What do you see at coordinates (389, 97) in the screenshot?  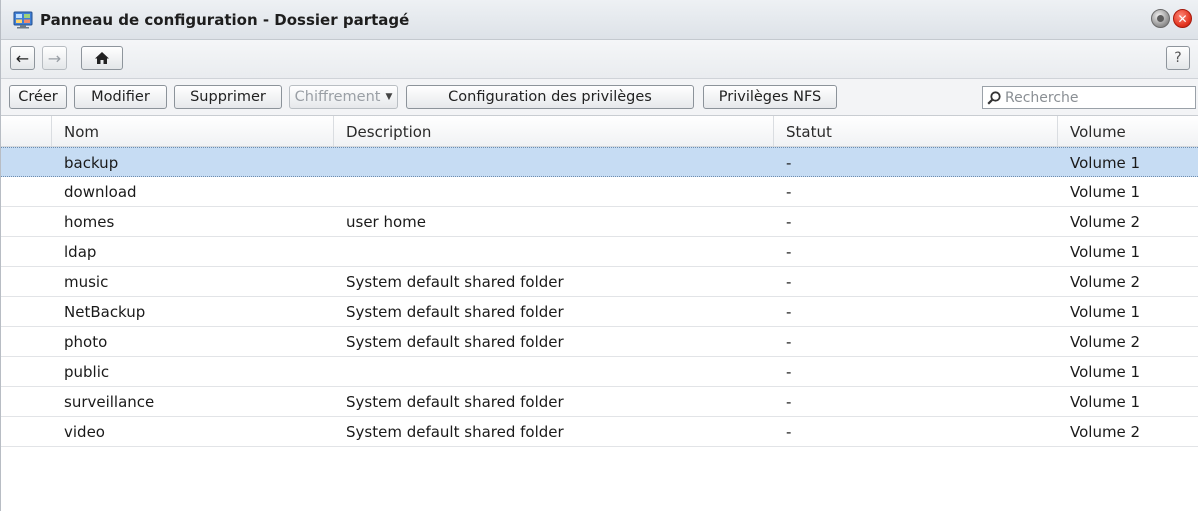 I see `caret-down-icon: ▼` at bounding box center [389, 97].